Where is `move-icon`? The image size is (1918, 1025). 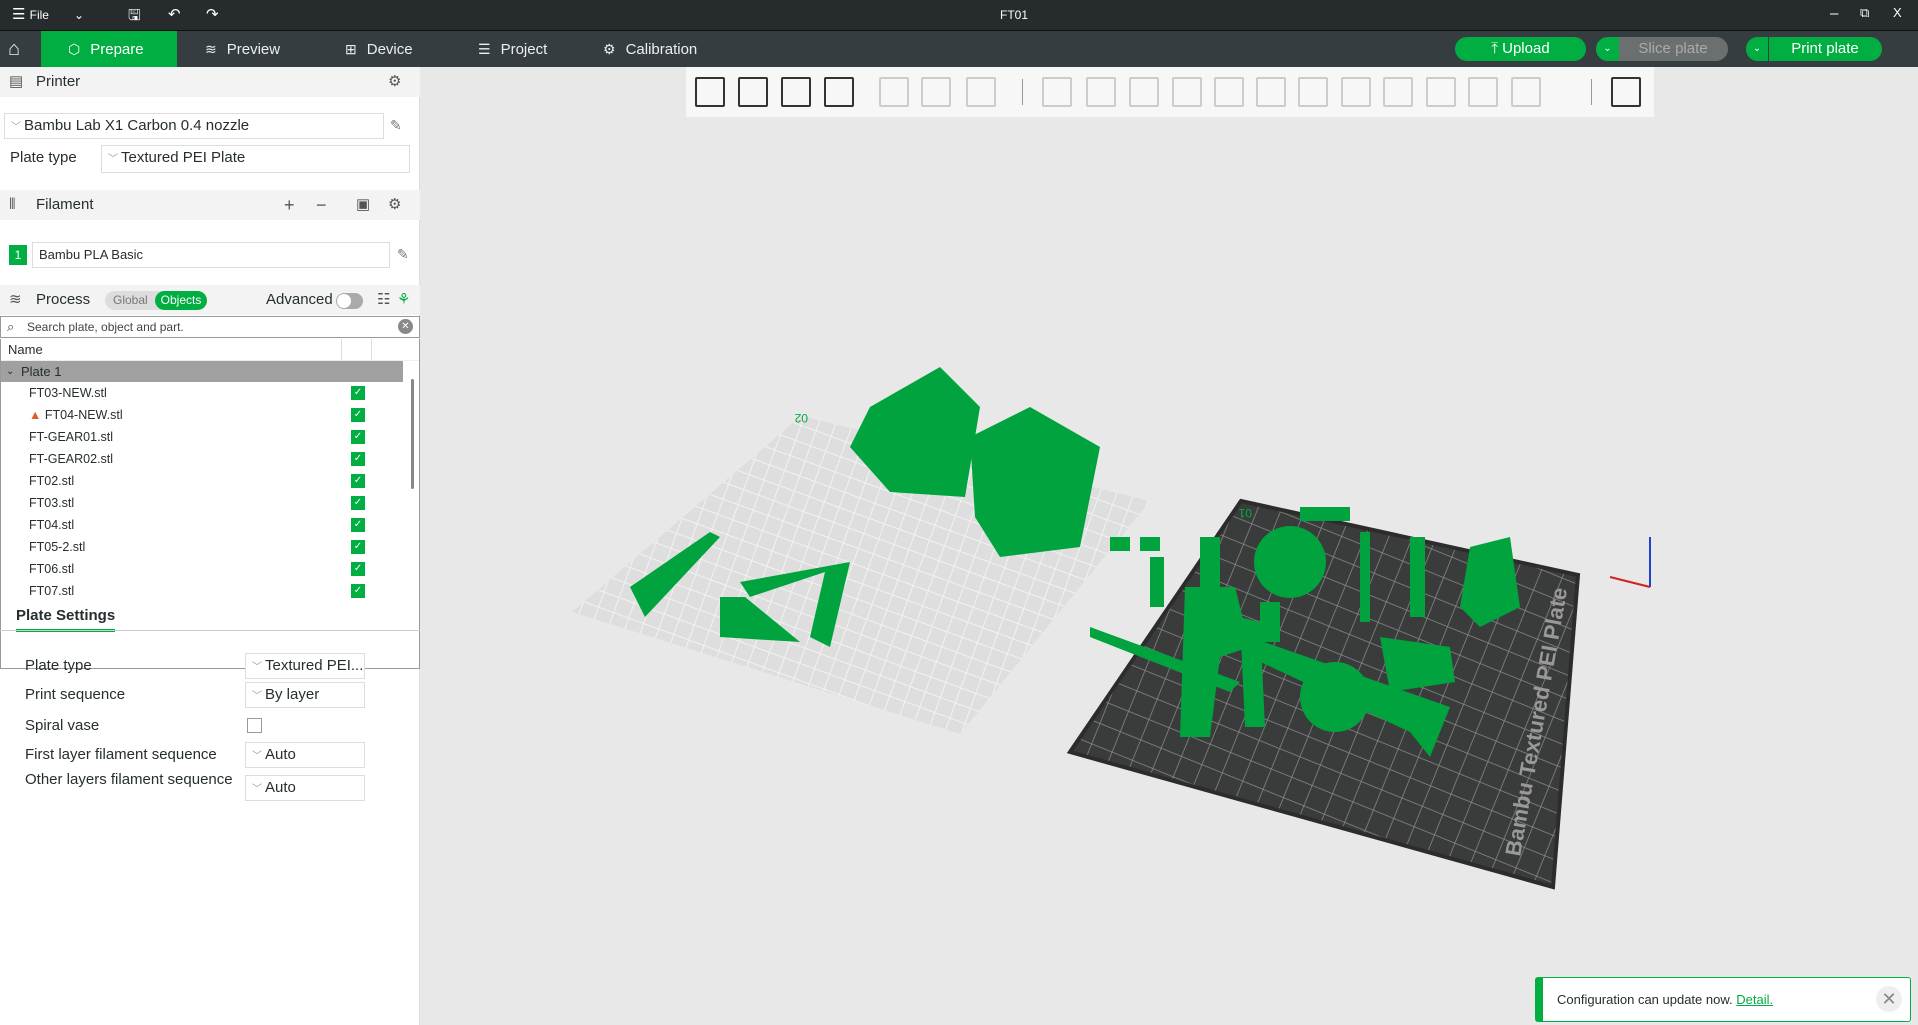
move-icon is located at coordinates (1057, 92).